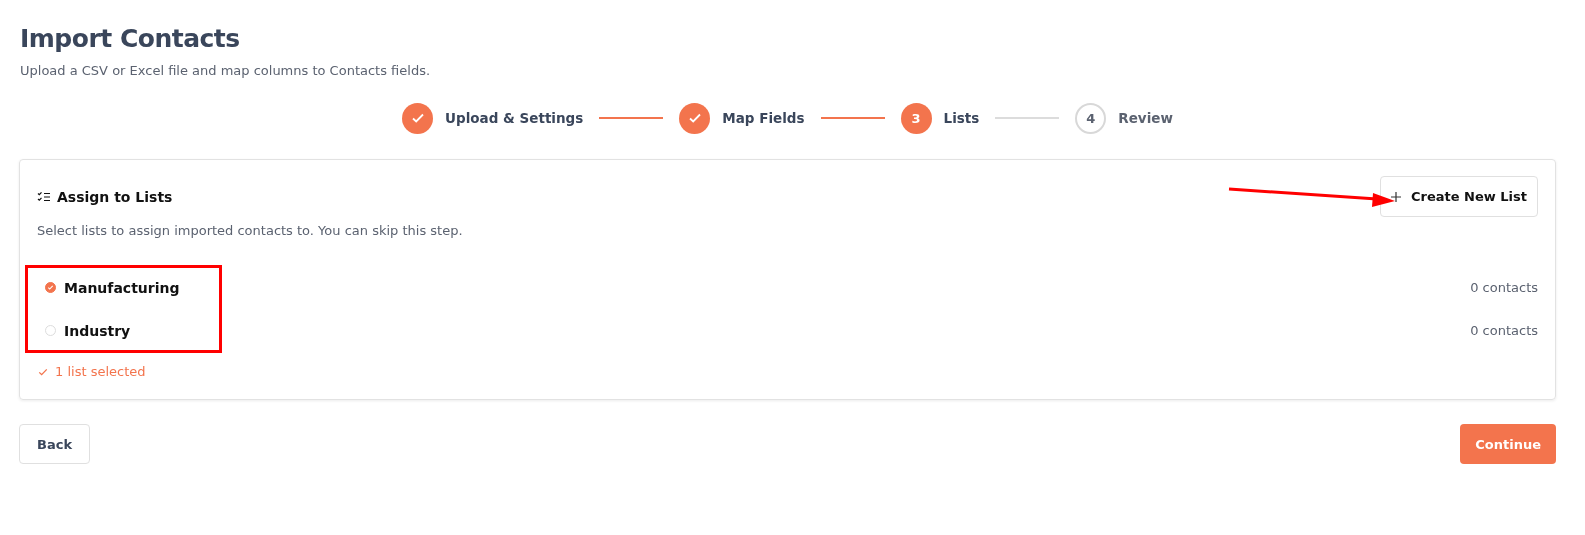 This screenshot has height=535, width=1585. Describe the element at coordinates (514, 118) in the screenshot. I see `step-label: Upload & Settings` at that location.